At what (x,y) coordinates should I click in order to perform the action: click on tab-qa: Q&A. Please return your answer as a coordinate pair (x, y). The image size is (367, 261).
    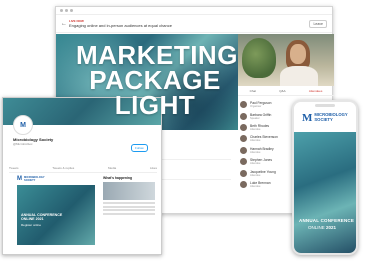
    Looking at the image, I should click on (282, 91).